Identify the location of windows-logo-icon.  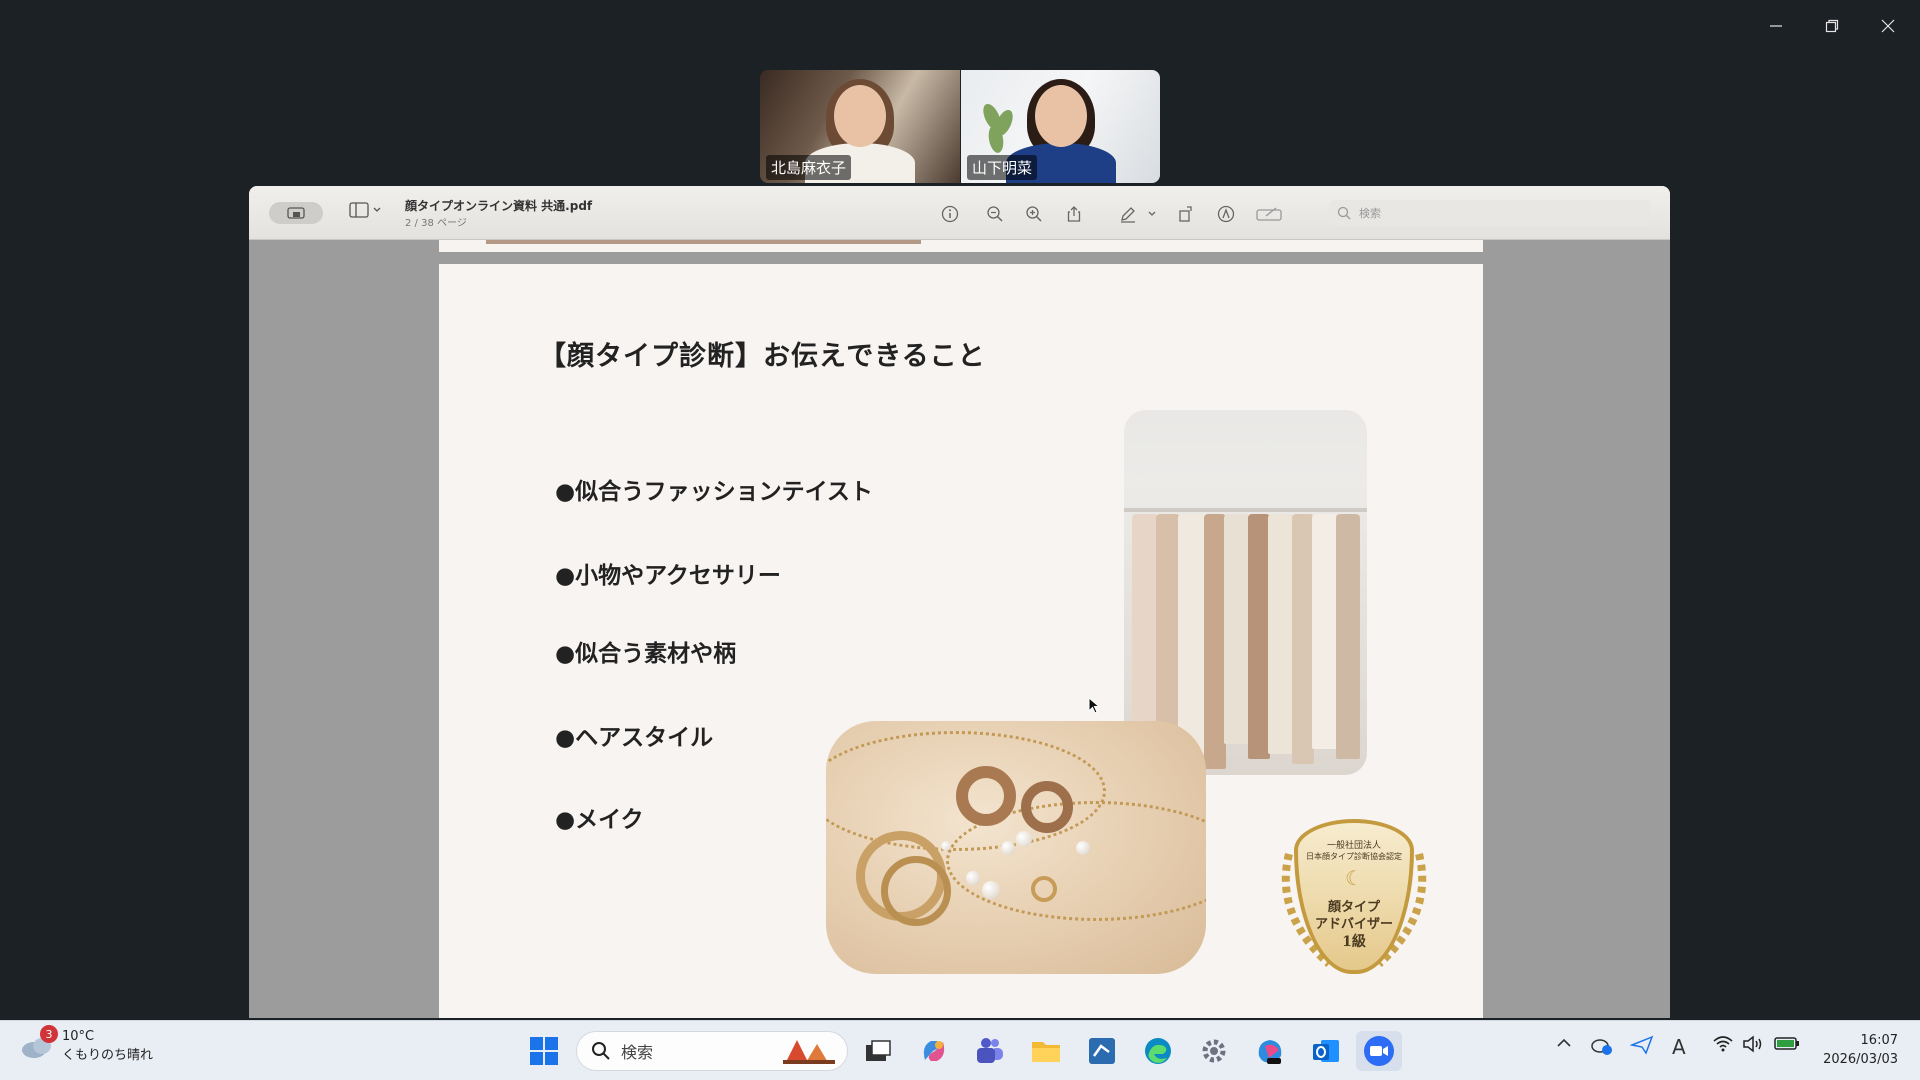
(544, 1051).